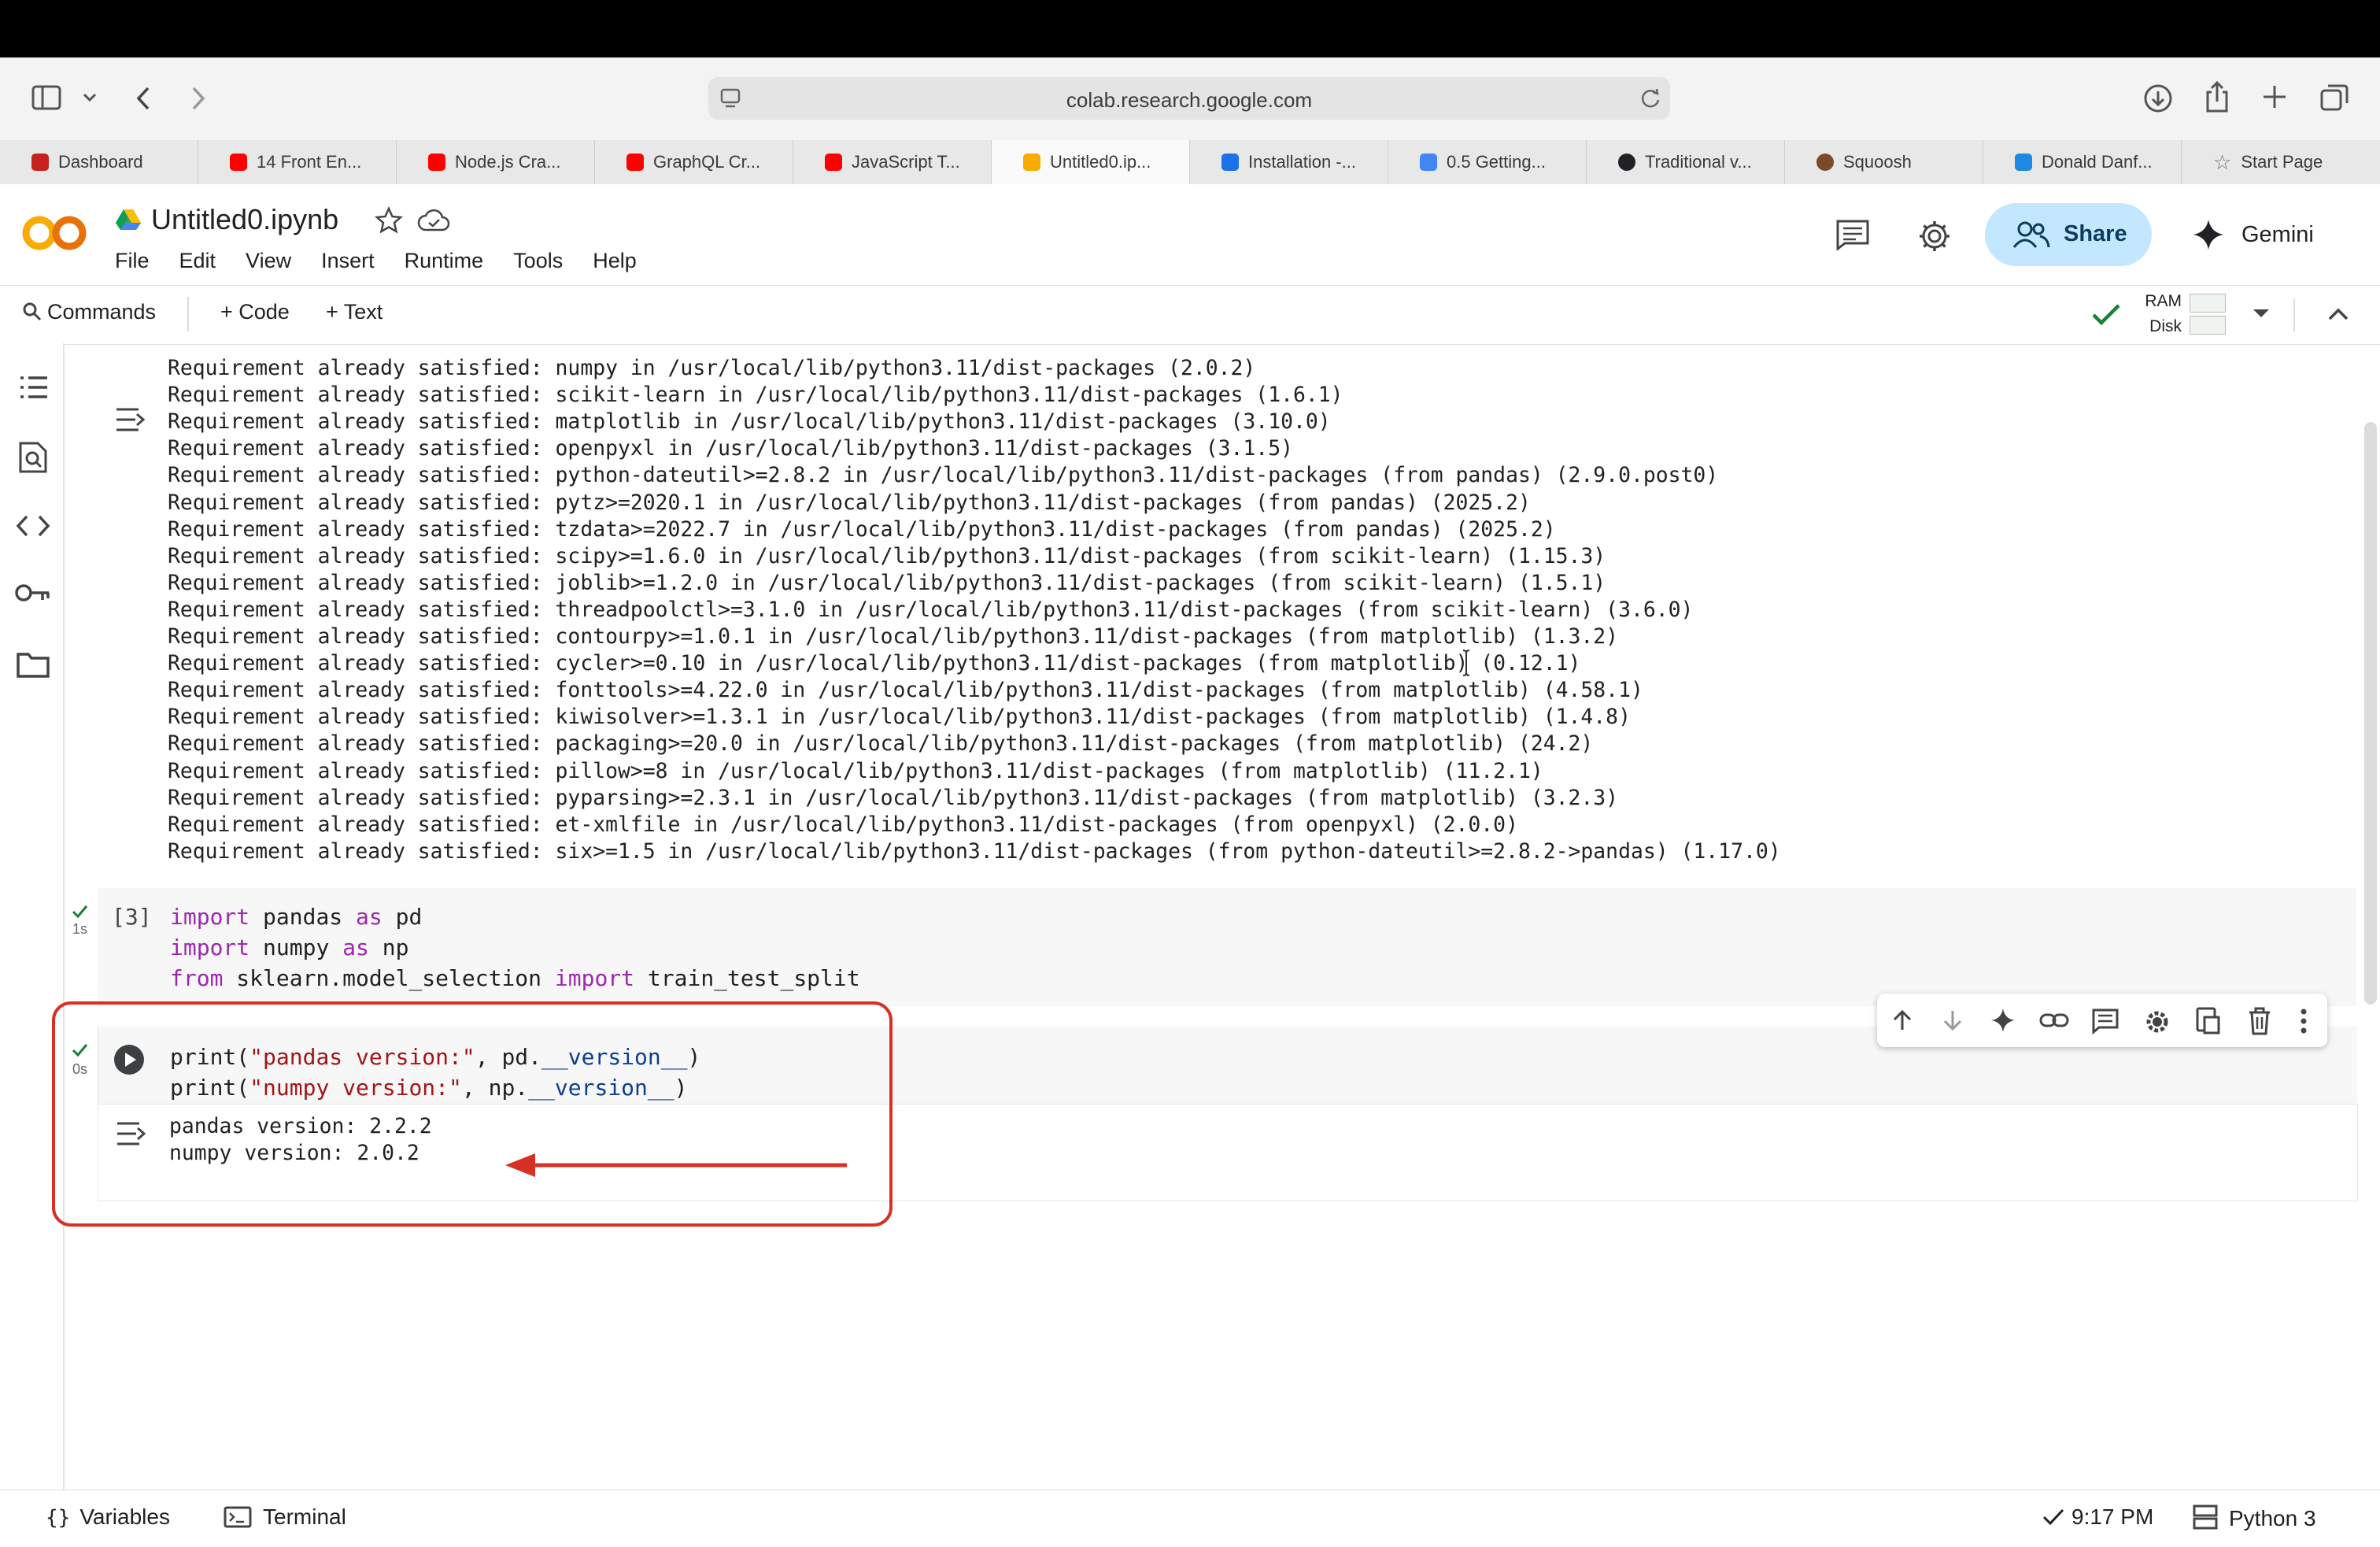 Image resolution: width=2380 pixels, height=1547 pixels. Describe the element at coordinates (289, 947) in the screenshot. I see `code-line: import numpy as np` at that location.